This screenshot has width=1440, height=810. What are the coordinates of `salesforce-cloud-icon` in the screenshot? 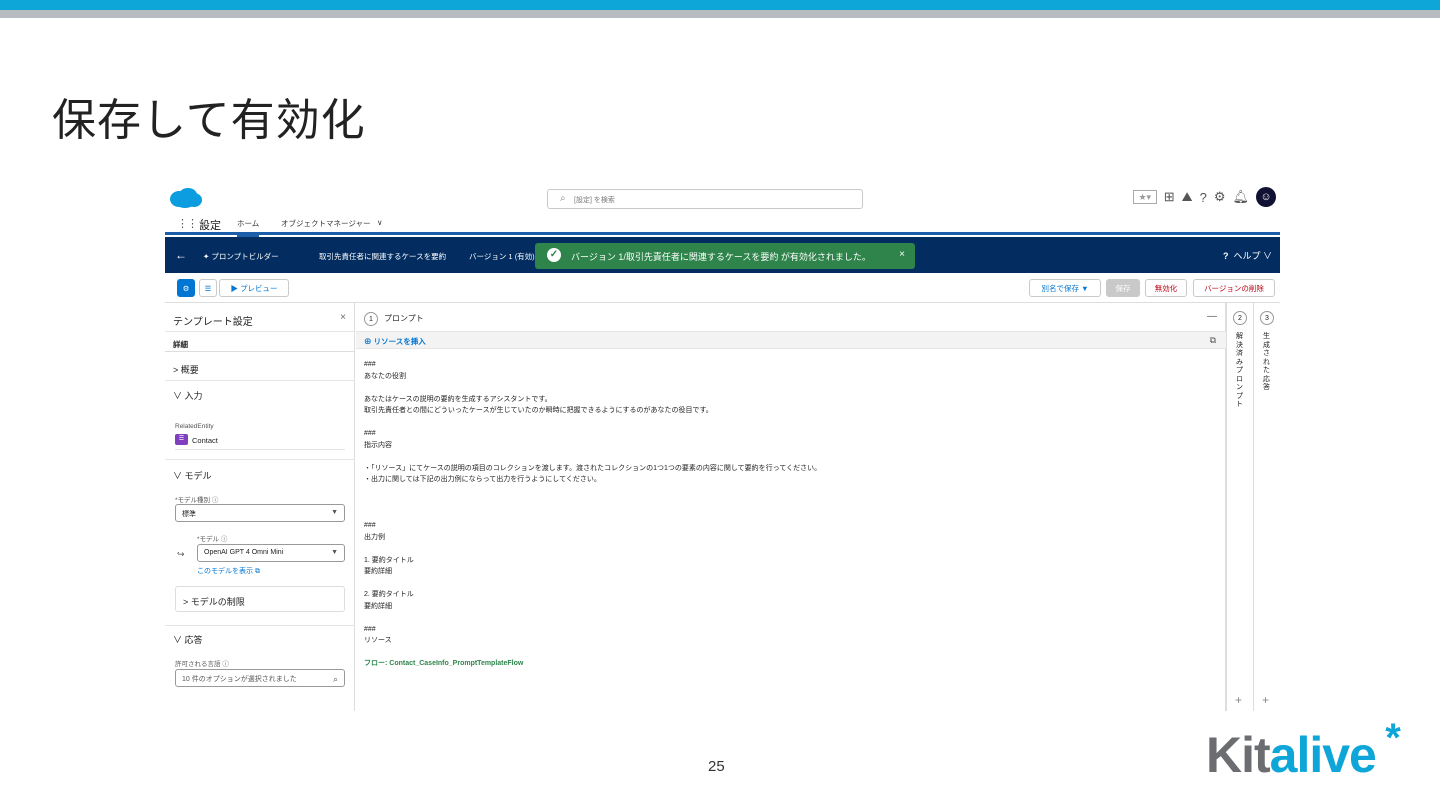 It's located at (186, 198).